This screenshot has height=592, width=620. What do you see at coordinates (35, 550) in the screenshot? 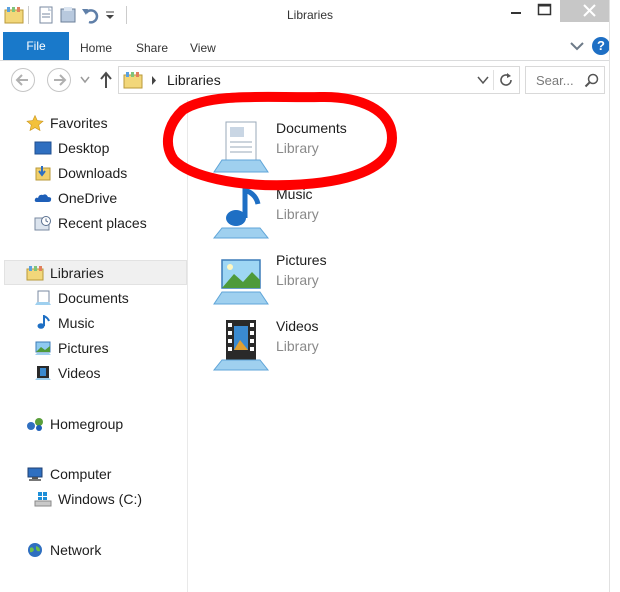
I see `network-globe-icon` at bounding box center [35, 550].